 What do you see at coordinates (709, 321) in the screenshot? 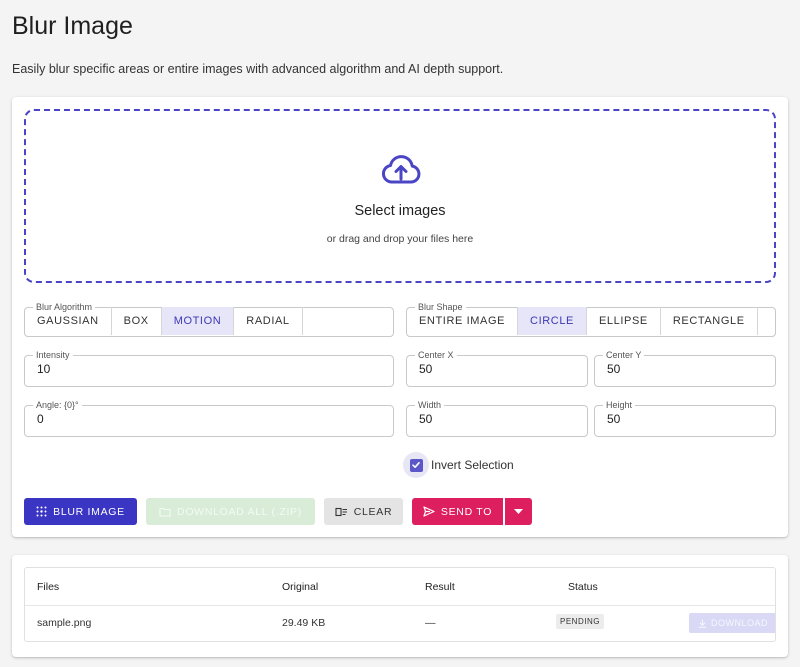
I see `shape-option-rectangle: RECTANGLE` at bounding box center [709, 321].